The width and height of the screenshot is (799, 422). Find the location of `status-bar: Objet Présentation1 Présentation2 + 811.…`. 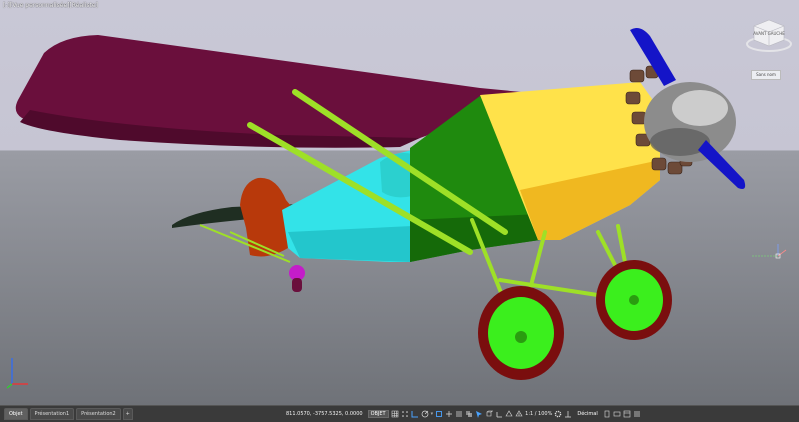

status-bar: Objet Présentation1 Présentation2 + 811.… is located at coordinates (399, 413).